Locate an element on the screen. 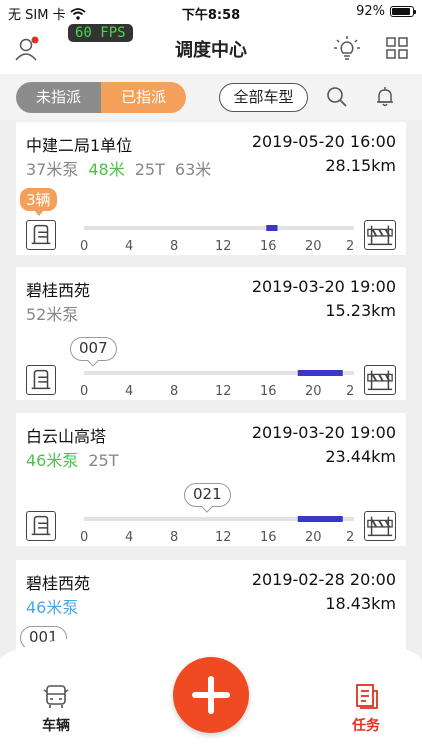 Image resolution: width=422 pixels, height=750 pixels. order-datetime: 2019-05-20 16:00 is located at coordinates (323, 141).